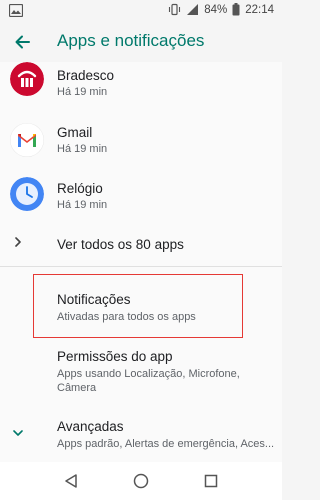  What do you see at coordinates (27, 194) in the screenshot?
I see `clock-app-icon` at bounding box center [27, 194].